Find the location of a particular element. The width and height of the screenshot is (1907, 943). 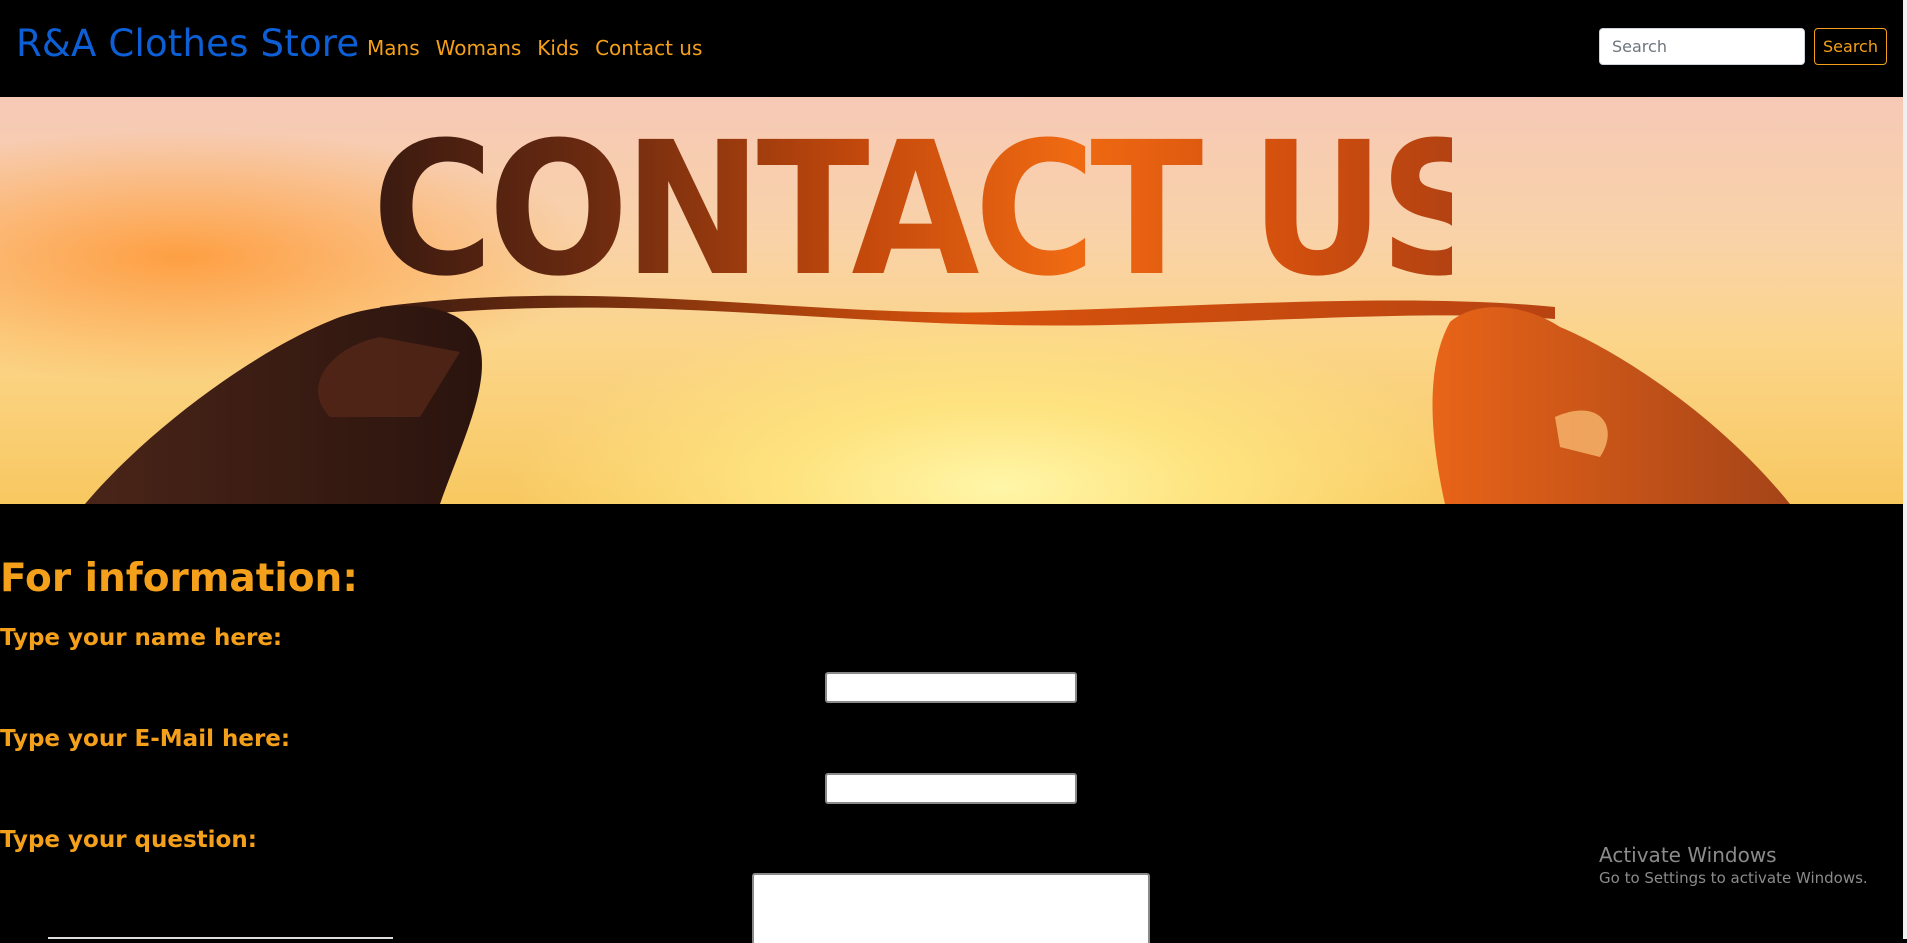

right-hand is located at coordinates (1611, 405).